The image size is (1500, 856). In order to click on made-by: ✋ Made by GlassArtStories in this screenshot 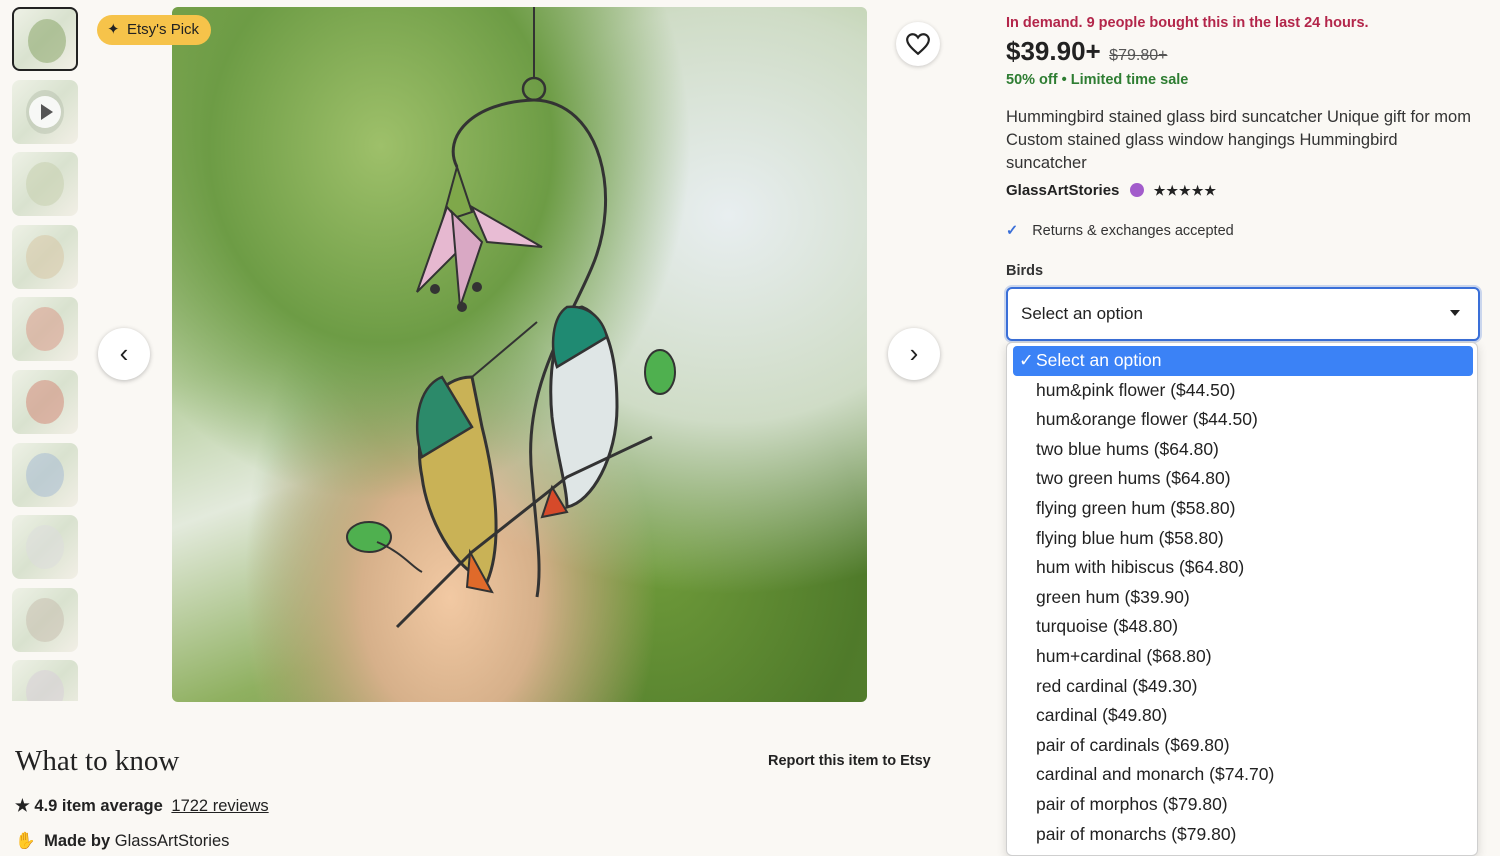, I will do `click(122, 841)`.